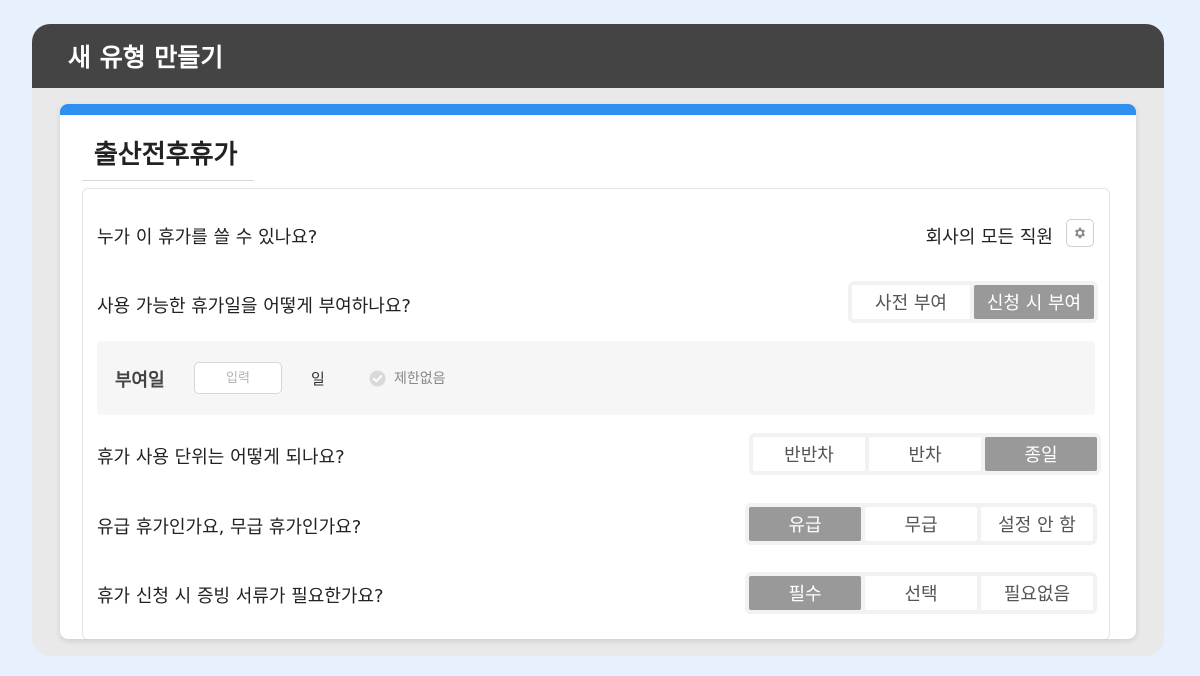 The width and height of the screenshot is (1200, 676). I want to click on check-circle-icon, so click(377, 378).